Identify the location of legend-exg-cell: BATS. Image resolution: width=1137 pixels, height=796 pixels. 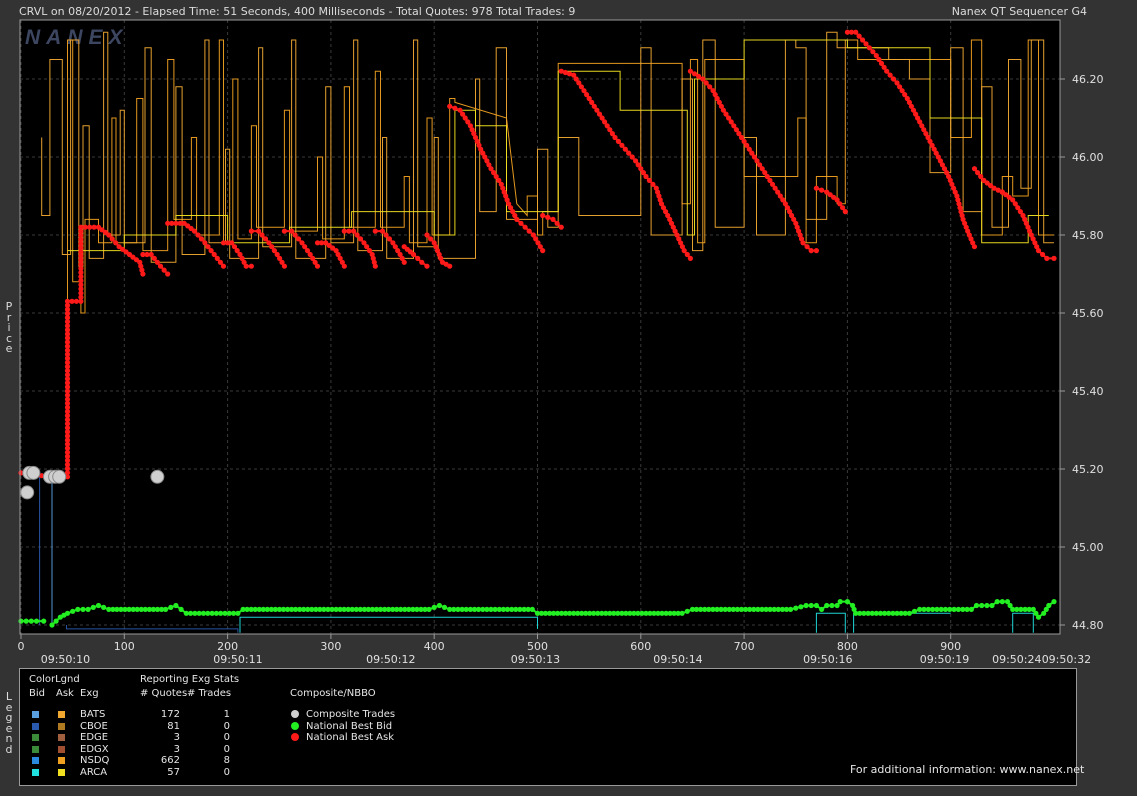
(93, 714).